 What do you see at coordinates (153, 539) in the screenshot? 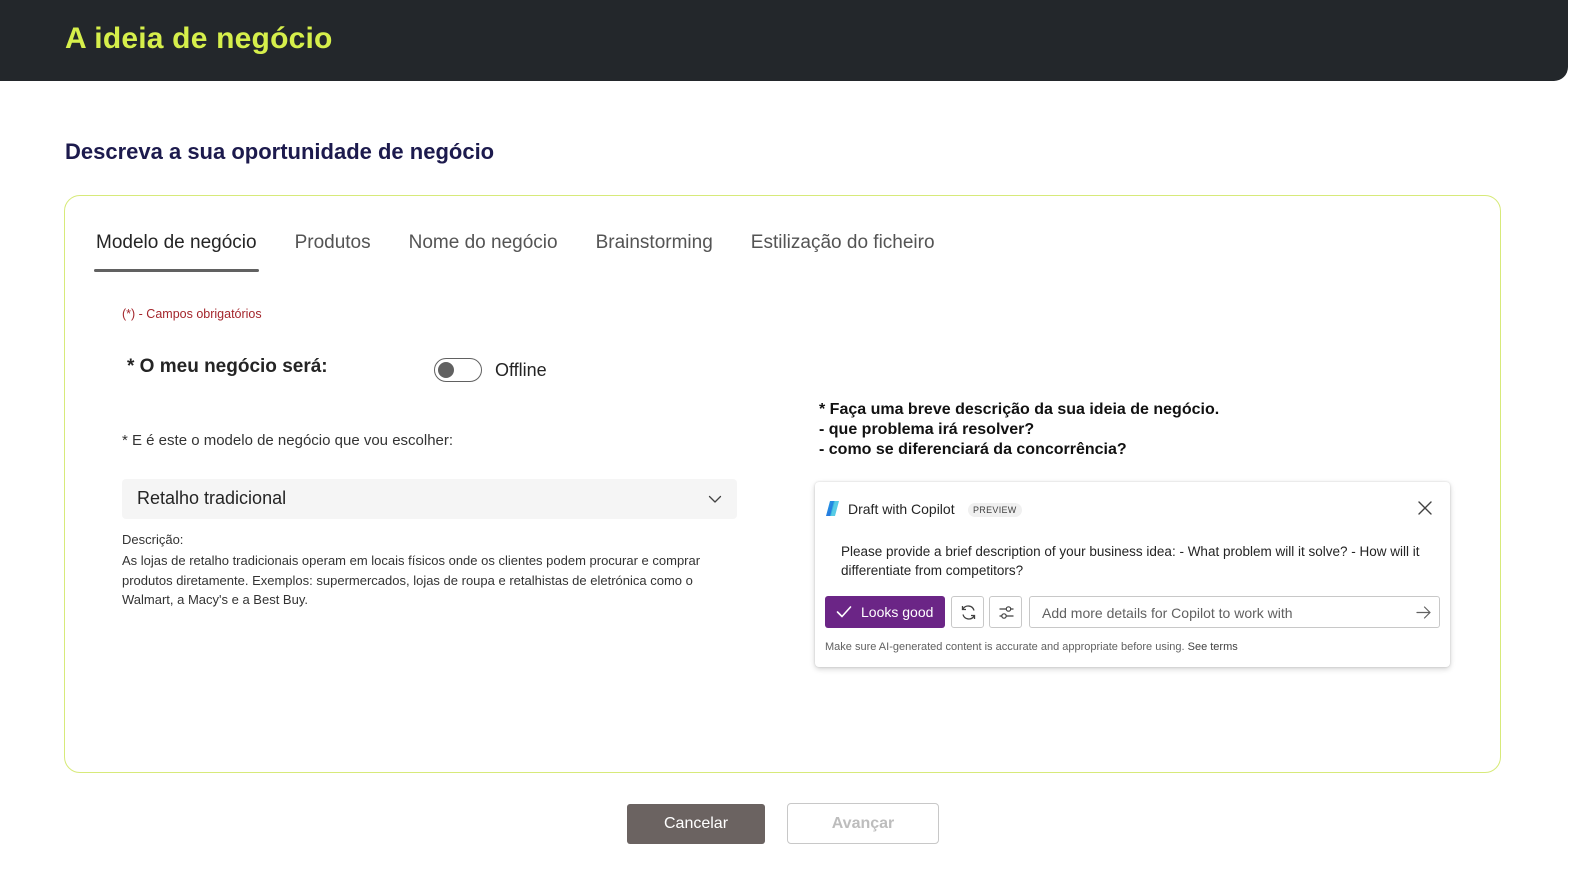
I see `description-label: Descrição:` at bounding box center [153, 539].